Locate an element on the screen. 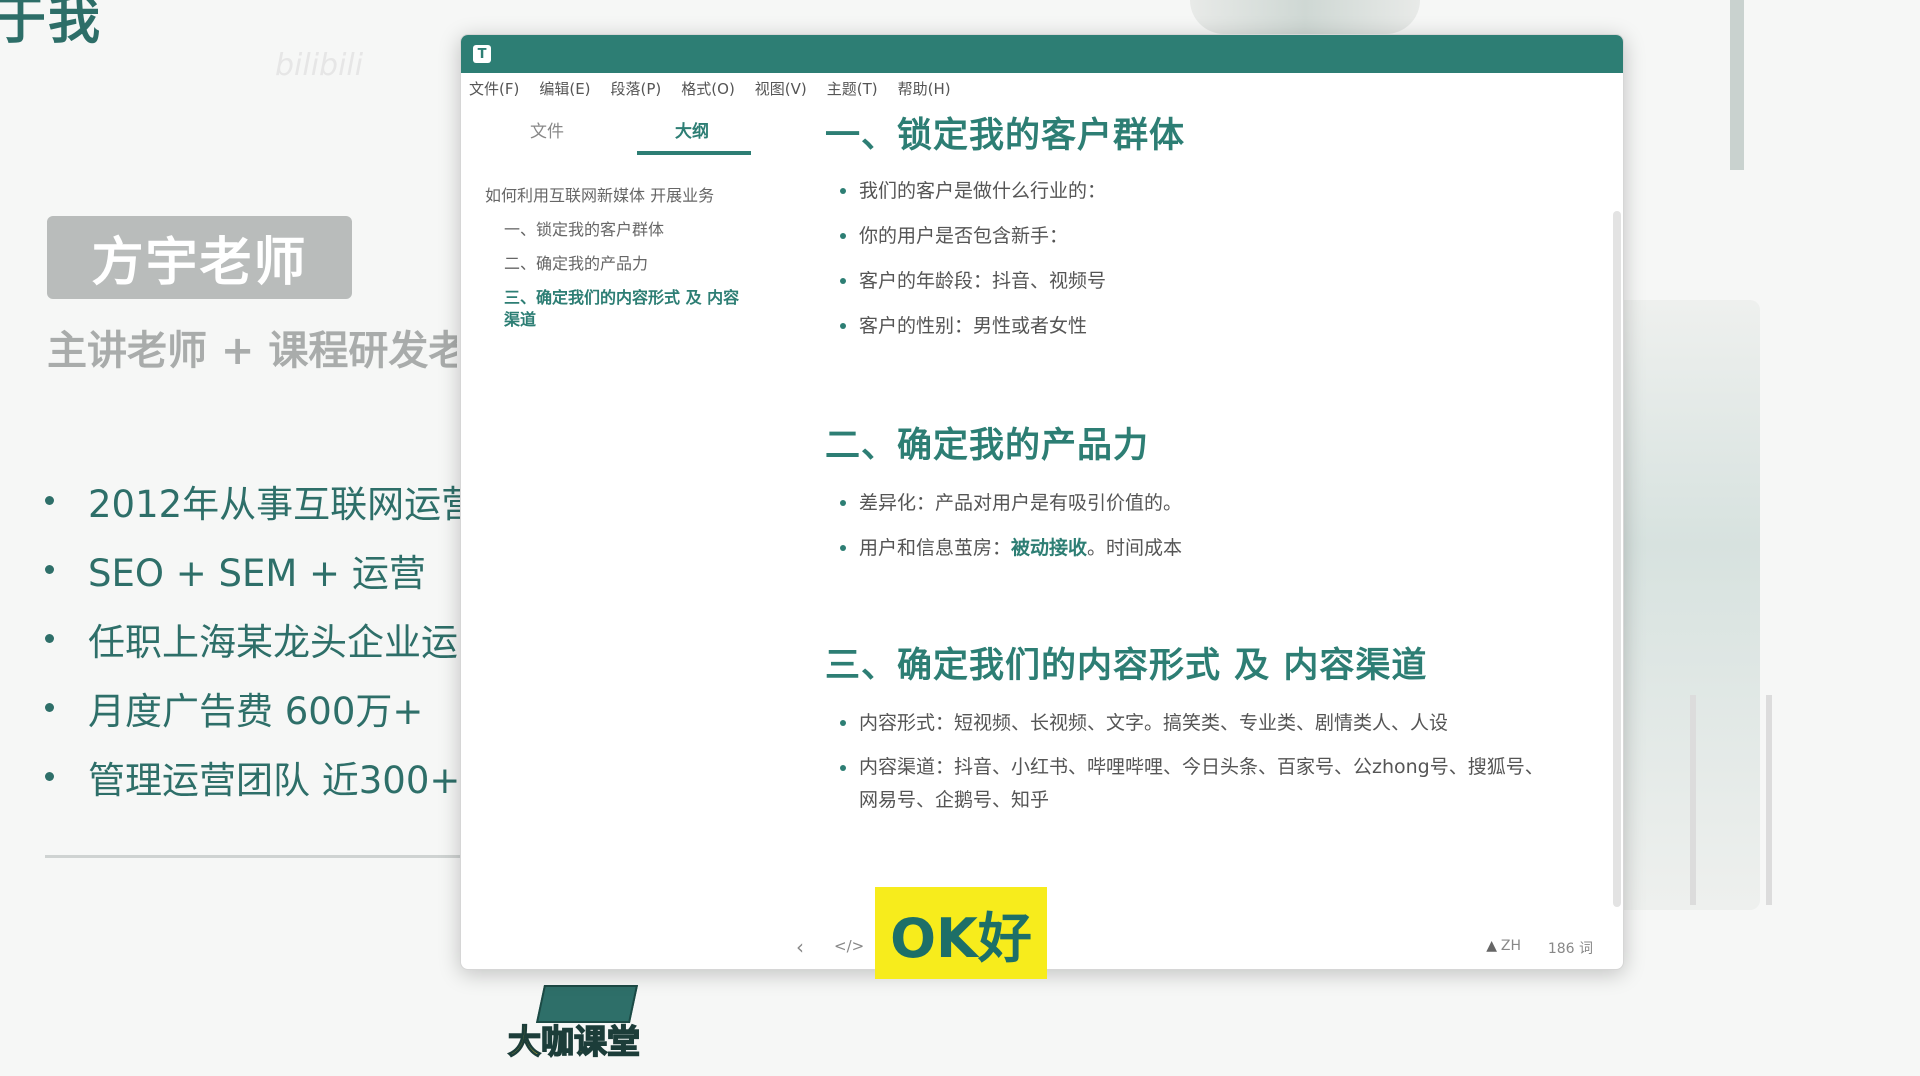  decorative-stand is located at coordinates (1731, 800).